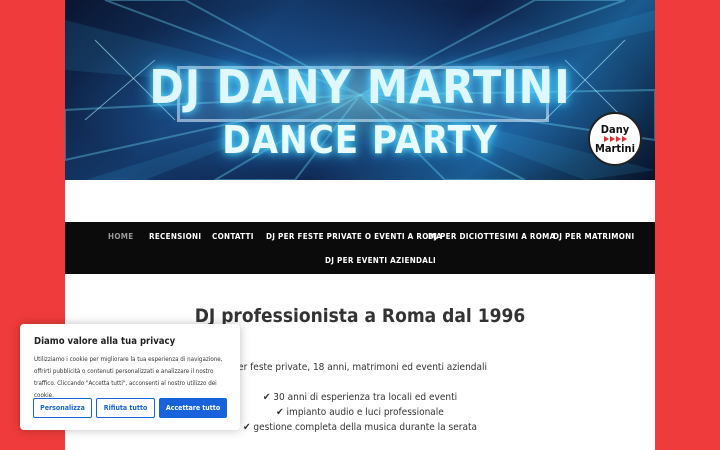  What do you see at coordinates (105, 341) in the screenshot?
I see `cookie-title: Diamo valore alla tua privacy` at bounding box center [105, 341].